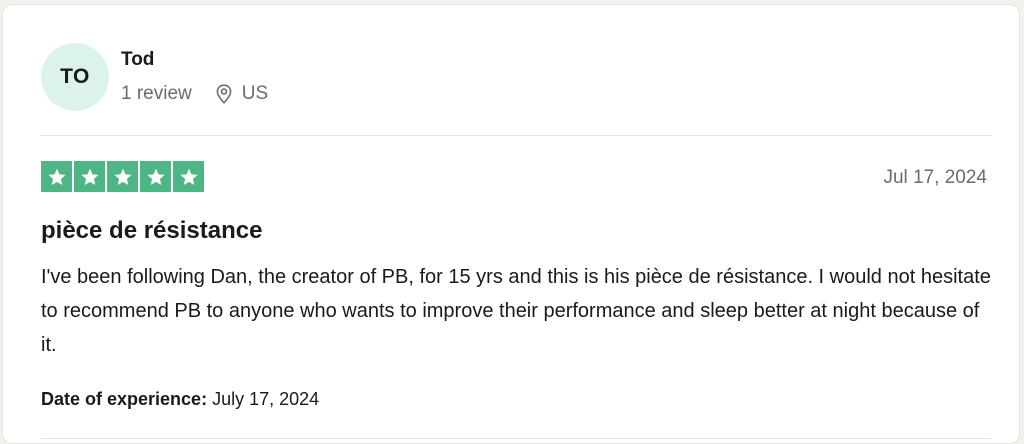 Image resolution: width=1024 pixels, height=444 pixels. I want to click on star-rating, so click(122, 176).